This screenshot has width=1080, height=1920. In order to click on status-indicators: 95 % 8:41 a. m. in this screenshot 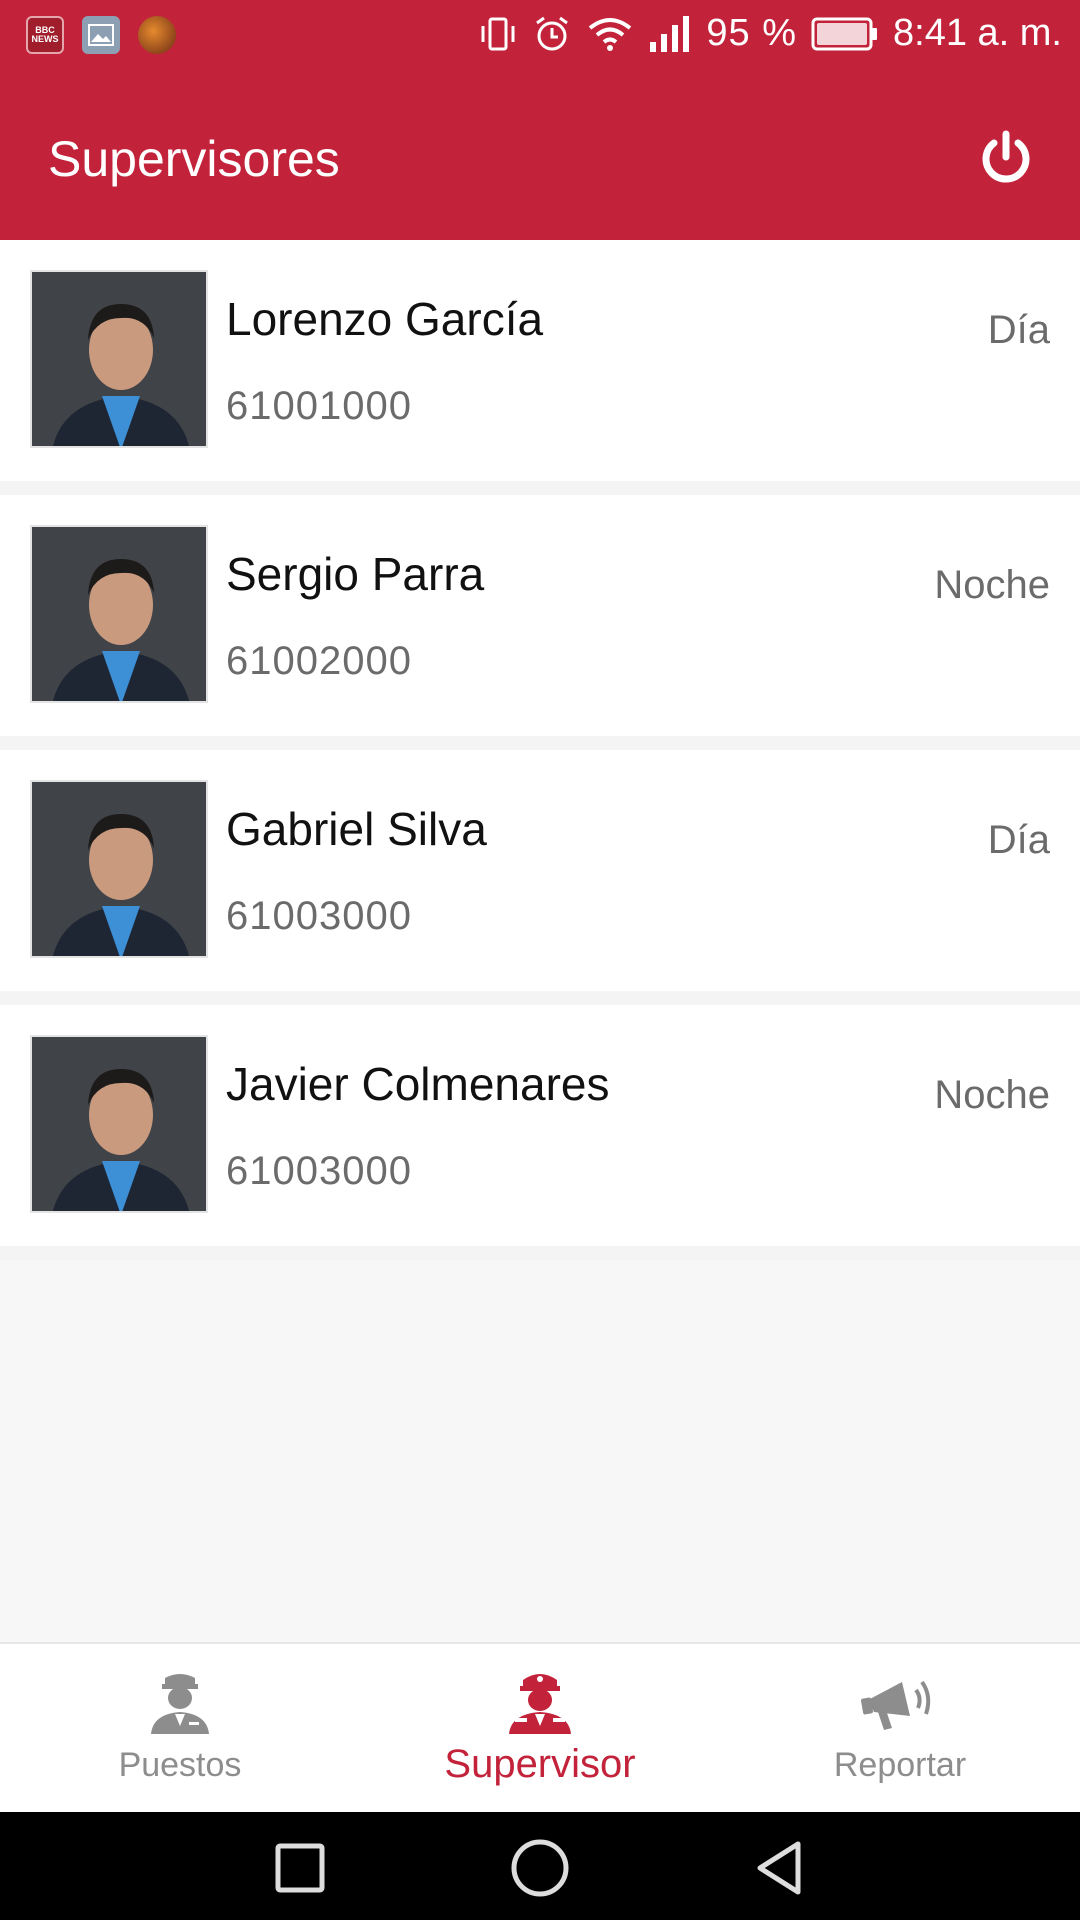, I will do `click(770, 33)`.